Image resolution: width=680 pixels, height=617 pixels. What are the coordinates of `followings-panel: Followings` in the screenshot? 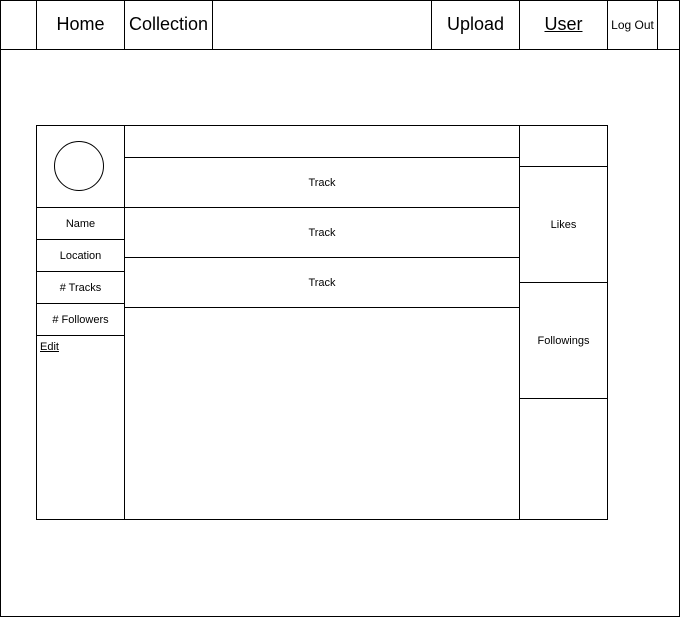 It's located at (563, 340).